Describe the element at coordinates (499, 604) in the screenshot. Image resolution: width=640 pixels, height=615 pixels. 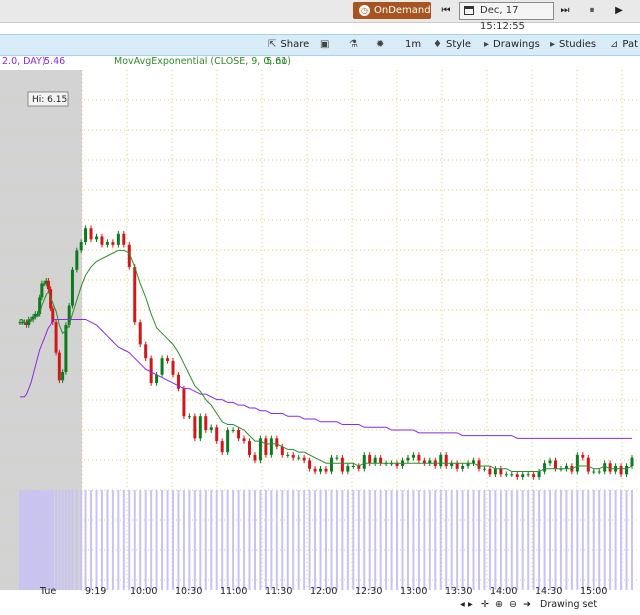
I see `zoom-in-icon: ⊕` at that location.